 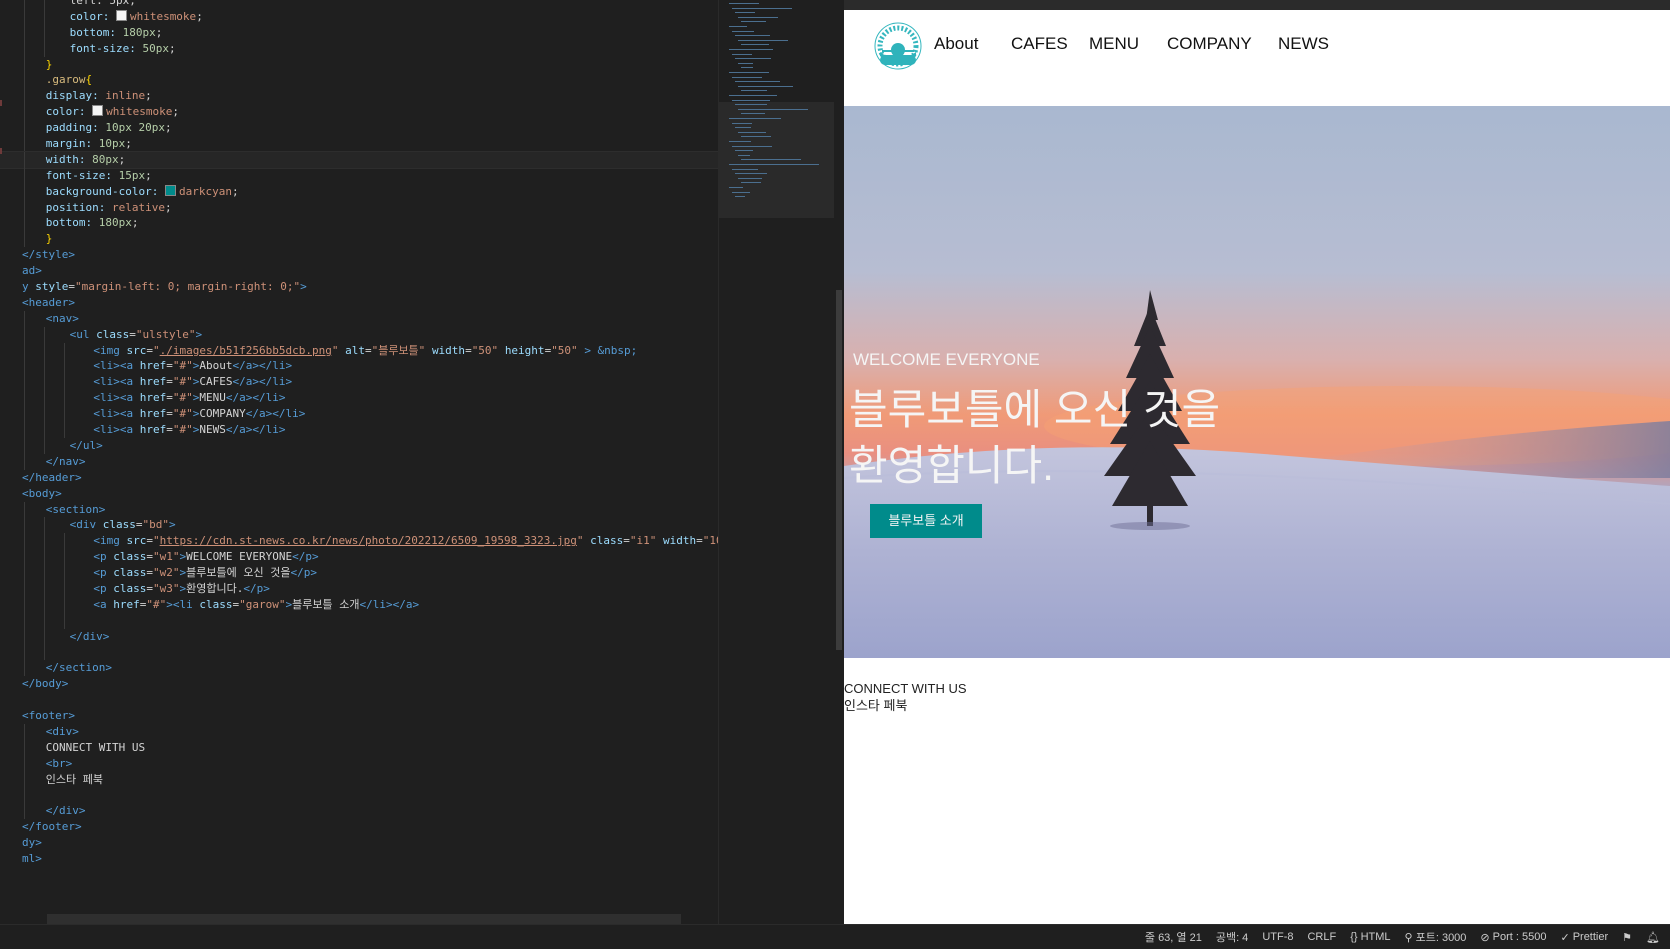 What do you see at coordinates (303, 573) in the screenshot?
I see `code-token: </p>` at bounding box center [303, 573].